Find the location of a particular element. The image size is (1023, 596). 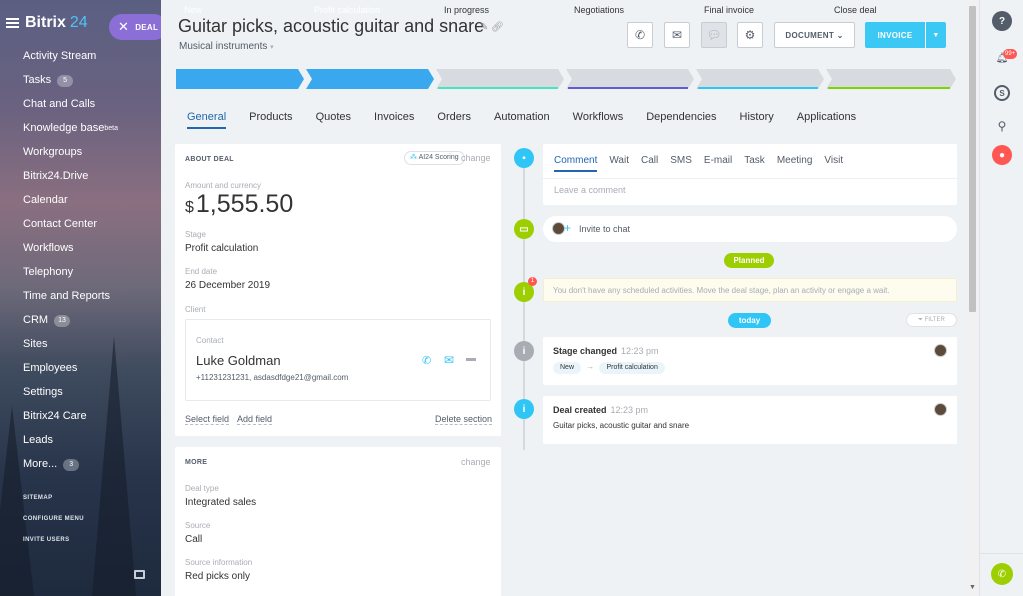

stage-negotiations is located at coordinates (630, 79).